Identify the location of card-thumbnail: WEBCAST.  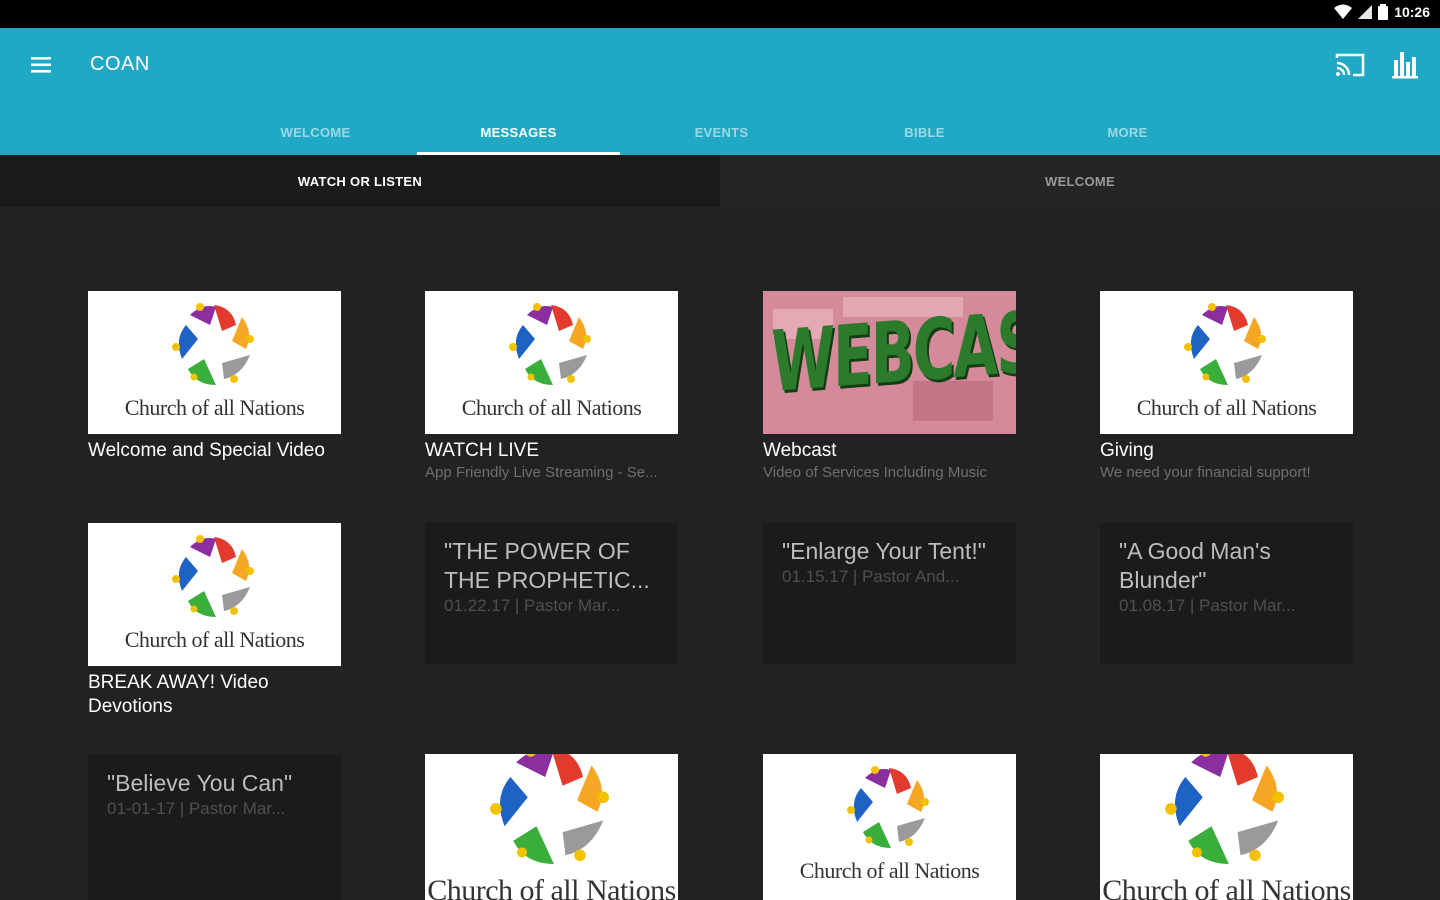
(889, 362).